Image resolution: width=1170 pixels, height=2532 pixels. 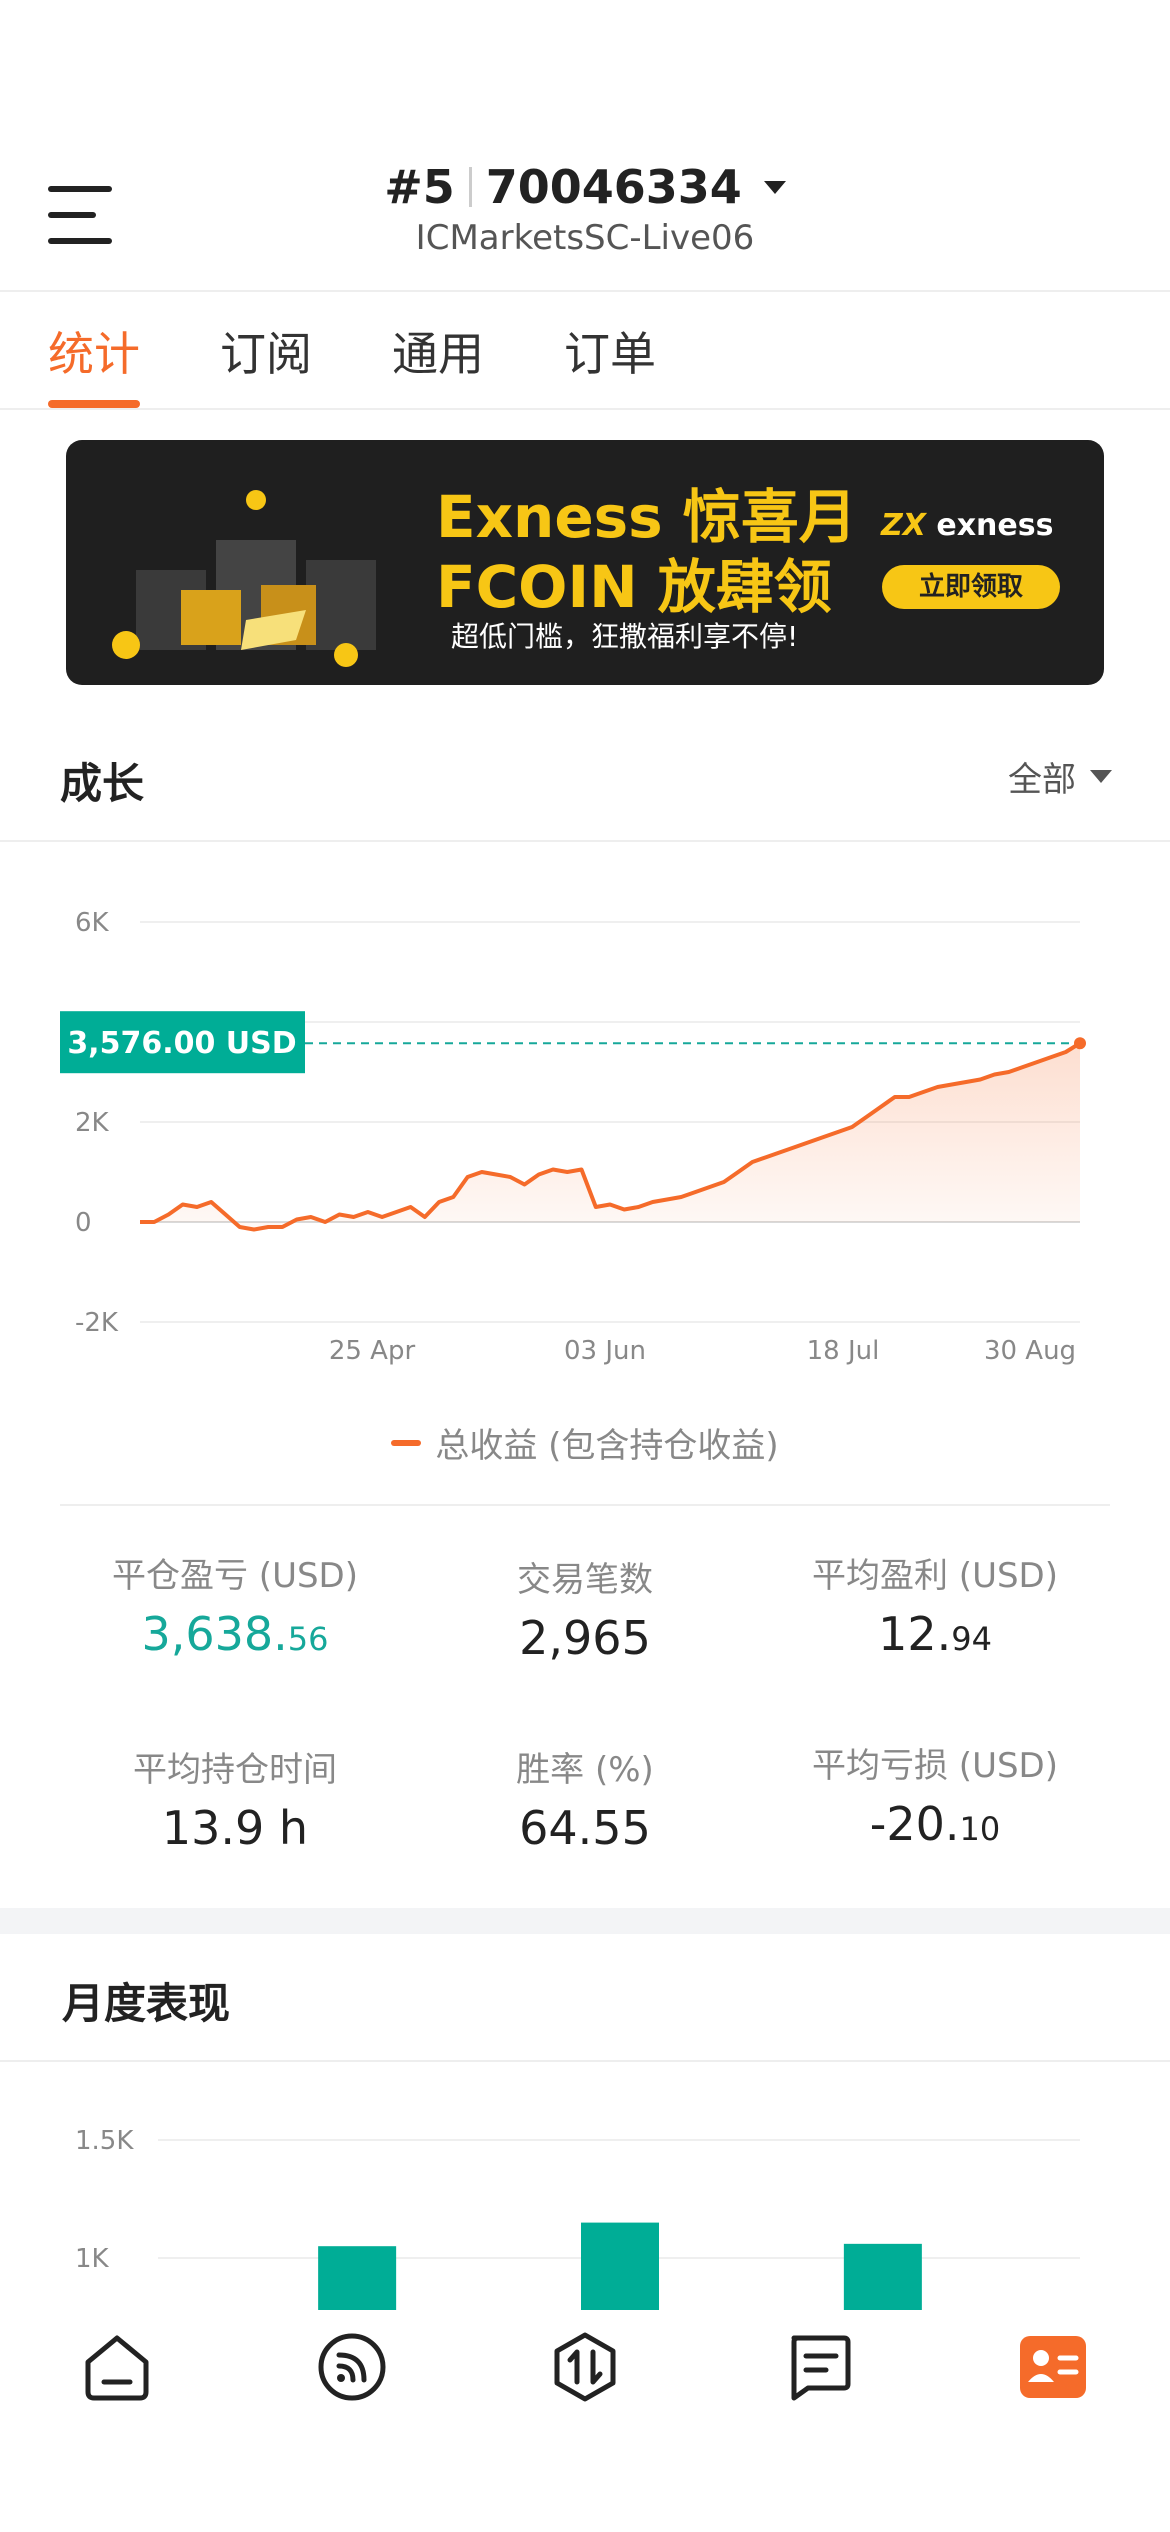 What do you see at coordinates (915, 1634) in the screenshot?
I see `stat-value-int: 12.` at bounding box center [915, 1634].